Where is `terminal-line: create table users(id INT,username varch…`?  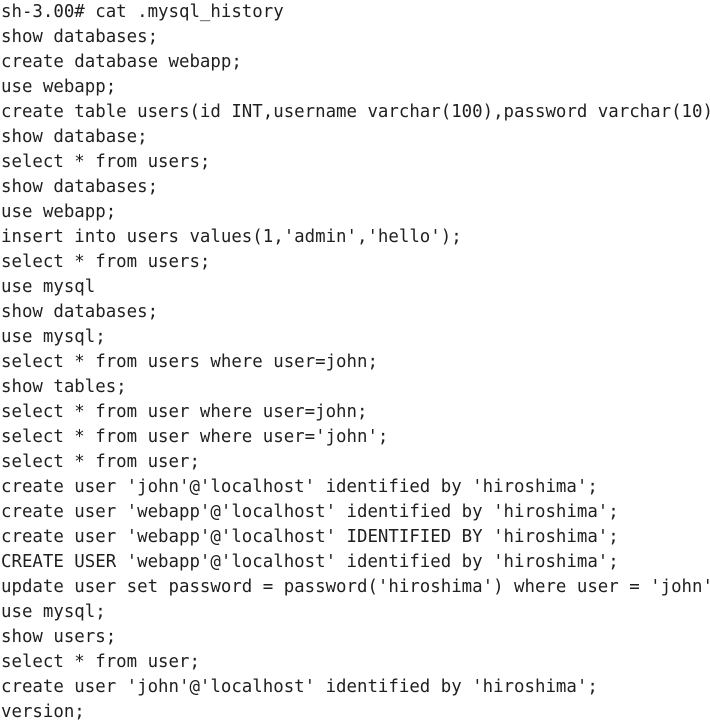
terminal-line: create table users(id INT,username varch… is located at coordinates (355, 112).